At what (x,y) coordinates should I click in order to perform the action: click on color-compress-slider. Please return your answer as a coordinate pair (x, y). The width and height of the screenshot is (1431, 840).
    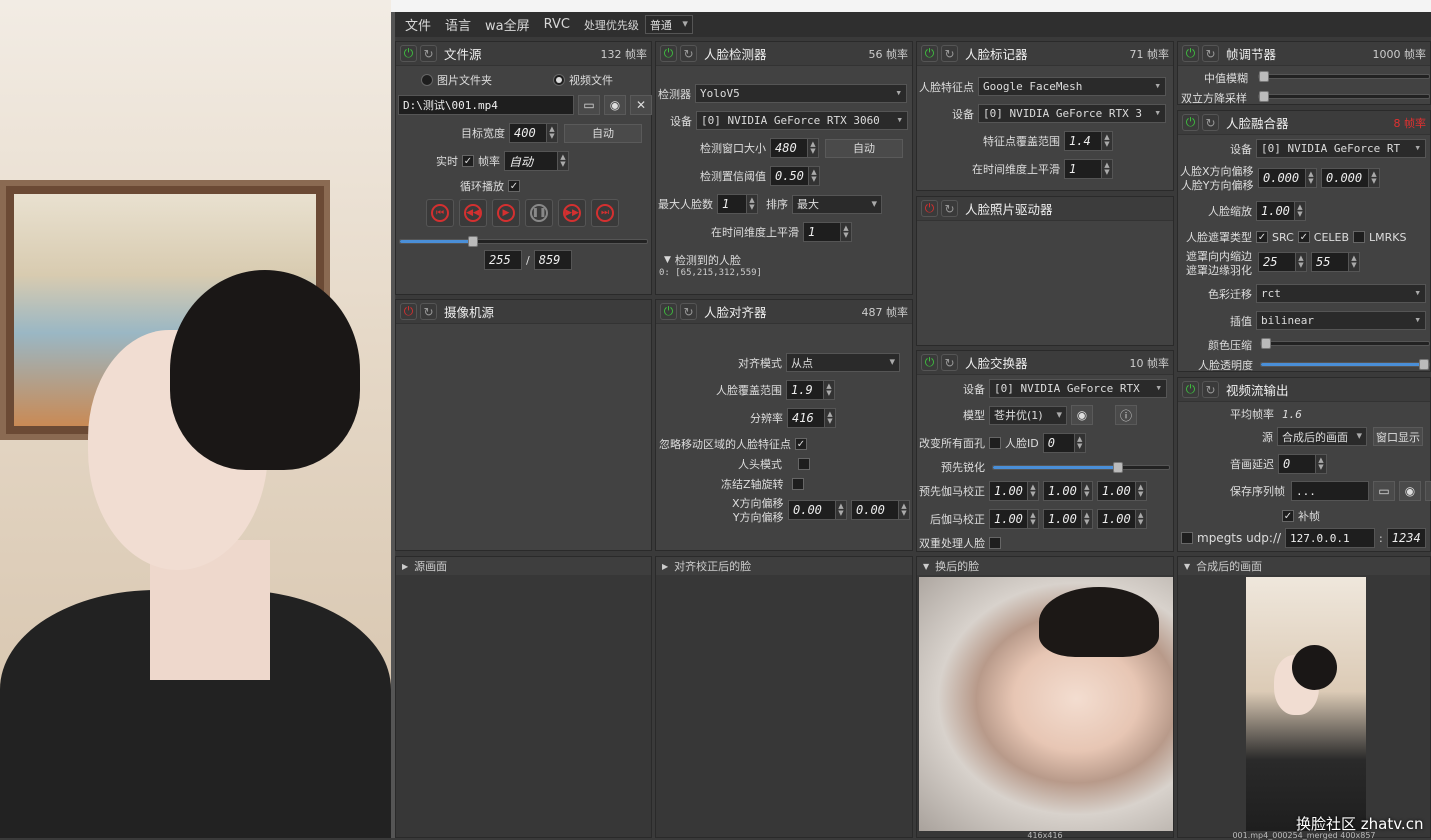
    Looking at the image, I should click on (1345, 343).